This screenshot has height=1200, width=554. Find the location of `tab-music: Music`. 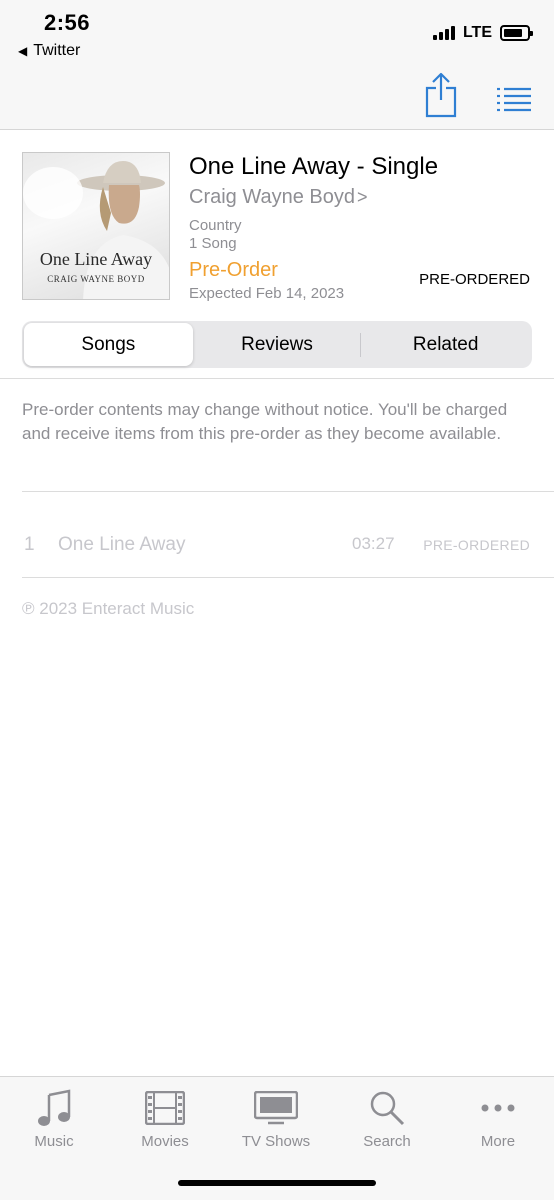

tab-music: Music is located at coordinates (54, 1117).